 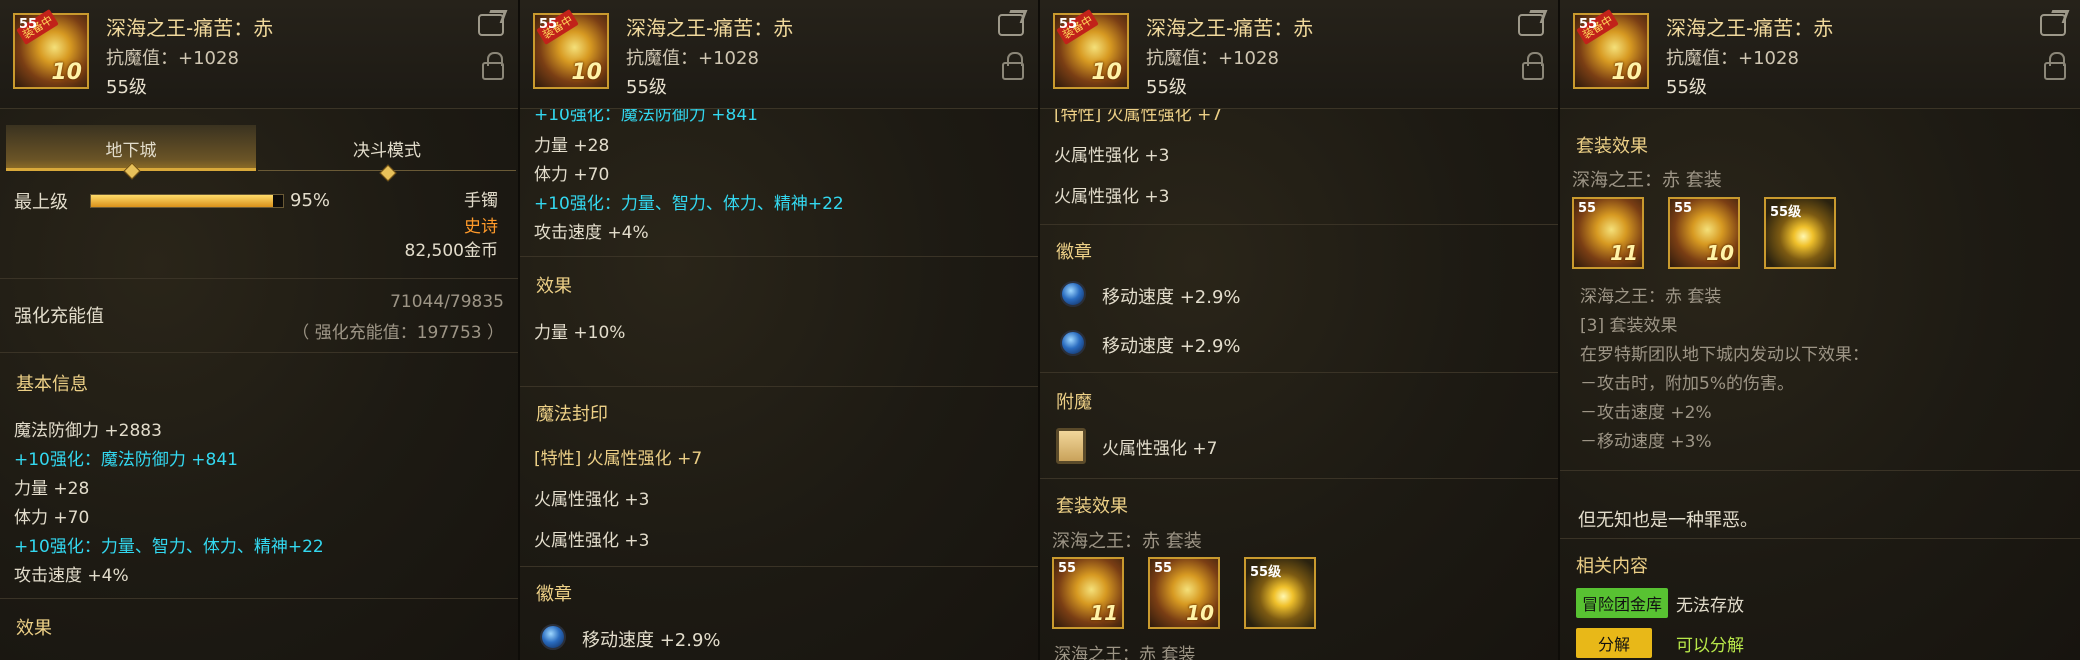 I want to click on equip-rarity: 史诗, so click(x=481, y=227).